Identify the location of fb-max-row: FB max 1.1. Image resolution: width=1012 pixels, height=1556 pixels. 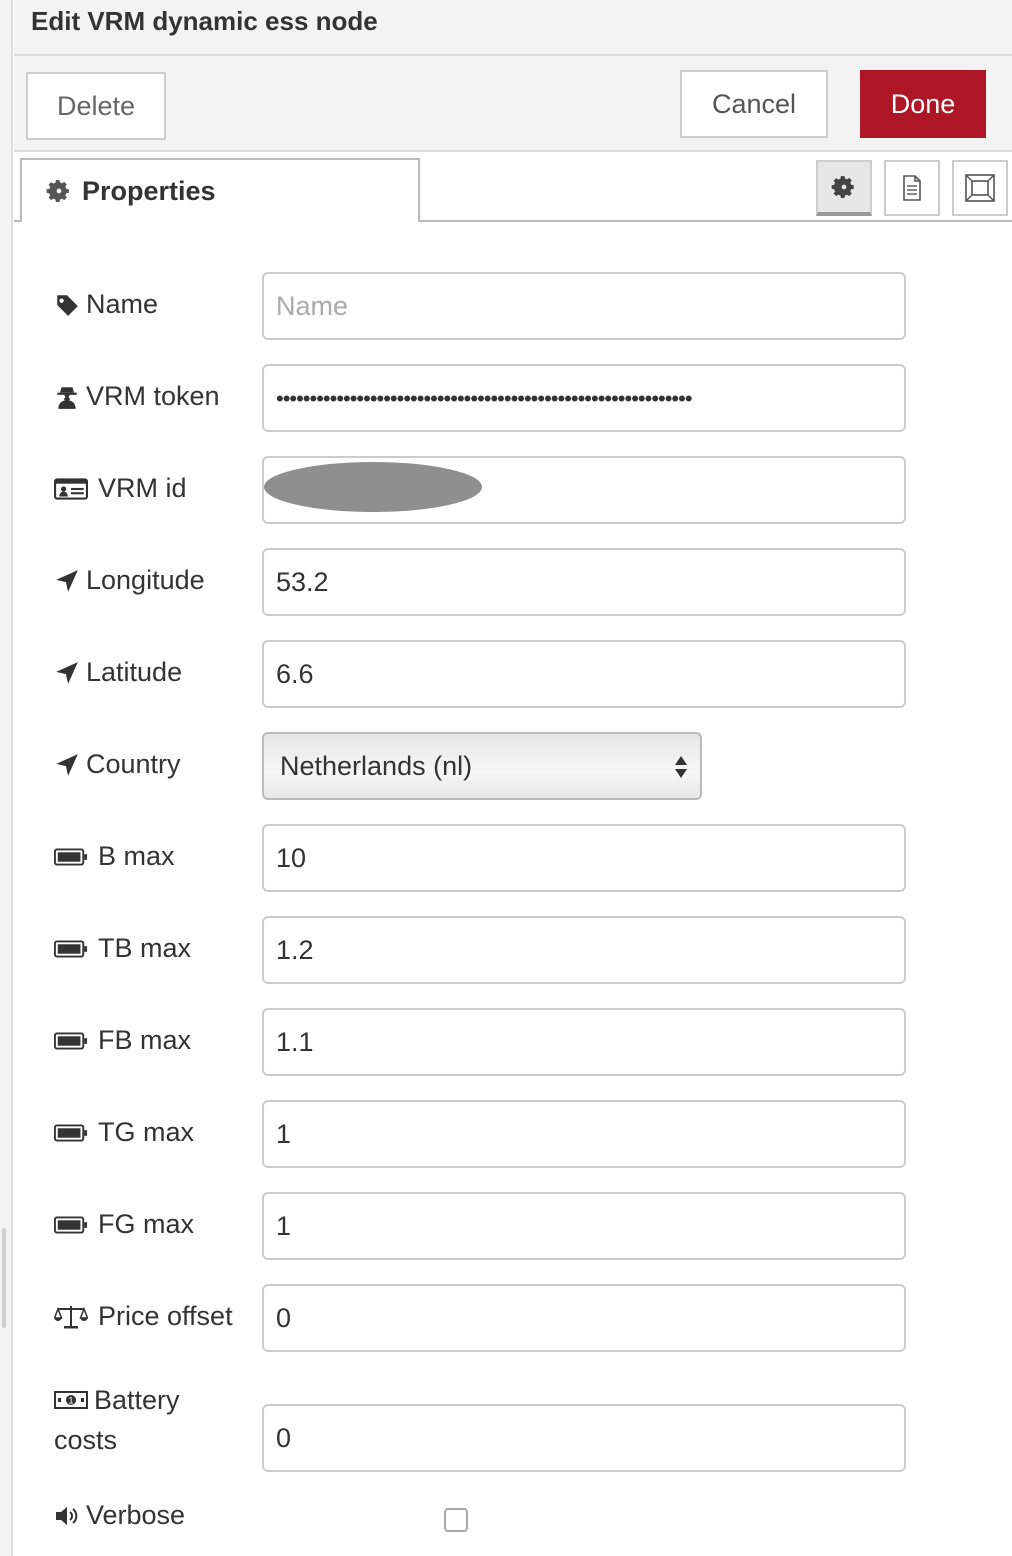
(513, 1042).